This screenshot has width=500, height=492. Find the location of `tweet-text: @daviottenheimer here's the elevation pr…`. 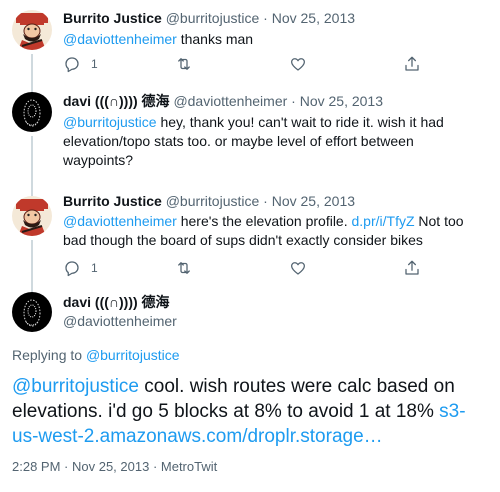

tweet-text: @daviottenheimer here's the elevation pr… is located at coordinates (274, 231).